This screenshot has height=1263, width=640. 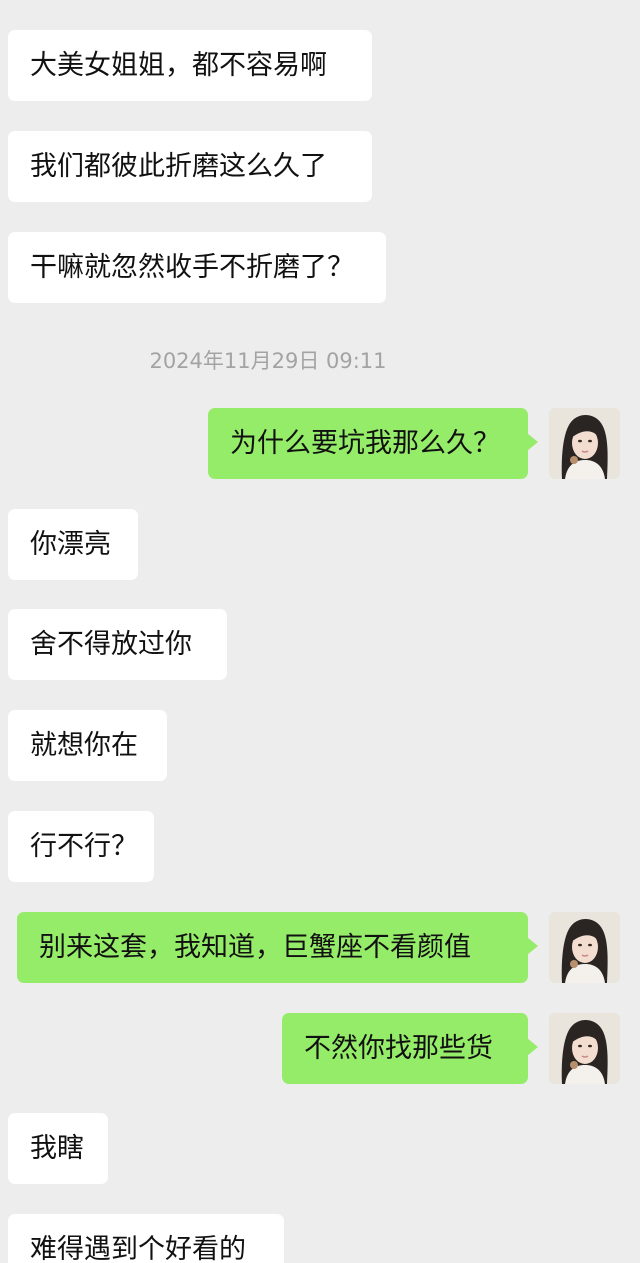 I want to click on message-text: 不然你找那些货, so click(x=398, y=1048).